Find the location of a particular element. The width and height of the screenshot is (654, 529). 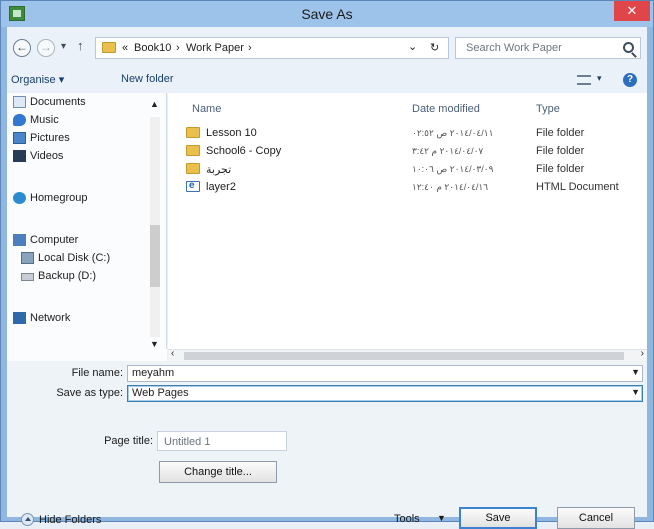

hide-folders-button: Hide Folders is located at coordinates (70, 520).